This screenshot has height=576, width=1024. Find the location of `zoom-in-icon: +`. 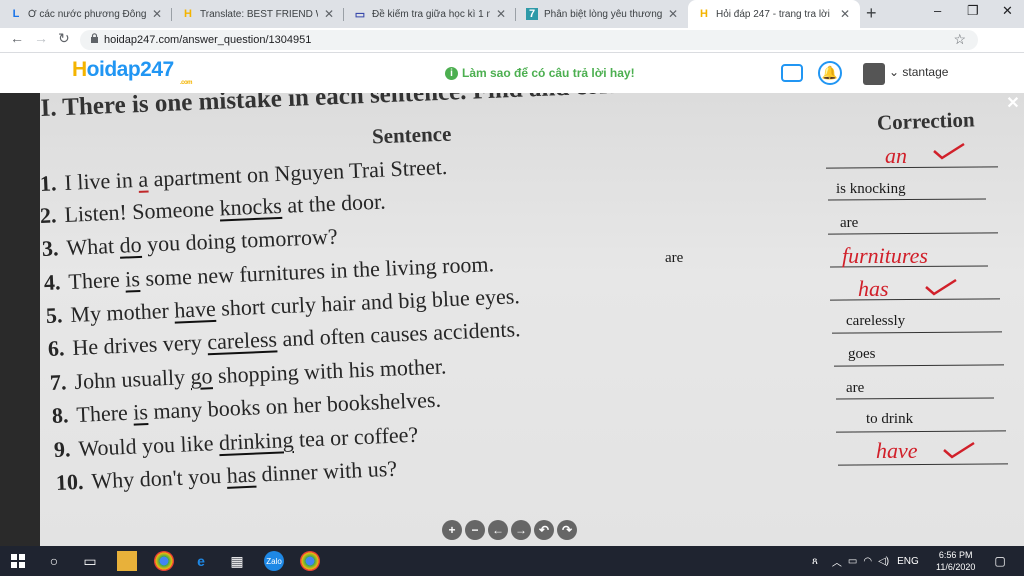

zoom-in-icon: + is located at coordinates (452, 530).